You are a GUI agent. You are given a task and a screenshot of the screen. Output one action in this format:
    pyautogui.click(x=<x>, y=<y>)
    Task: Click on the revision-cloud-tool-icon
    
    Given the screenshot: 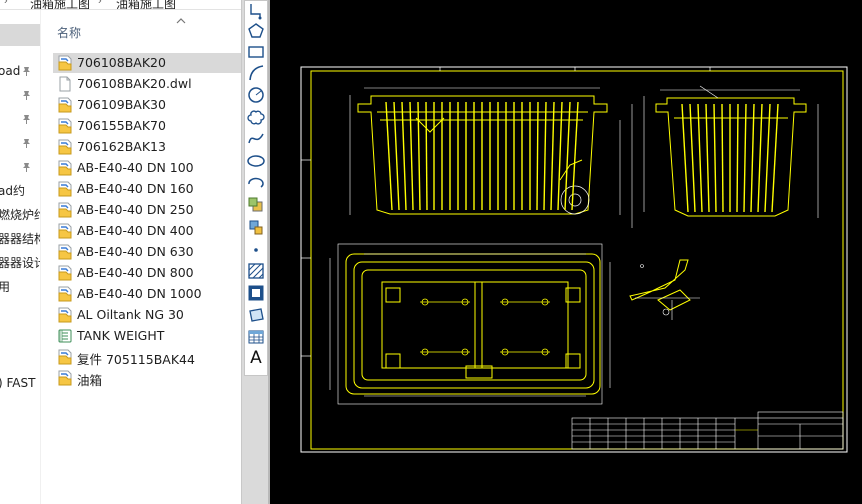 What is the action you would take?
    pyautogui.click(x=256, y=117)
    